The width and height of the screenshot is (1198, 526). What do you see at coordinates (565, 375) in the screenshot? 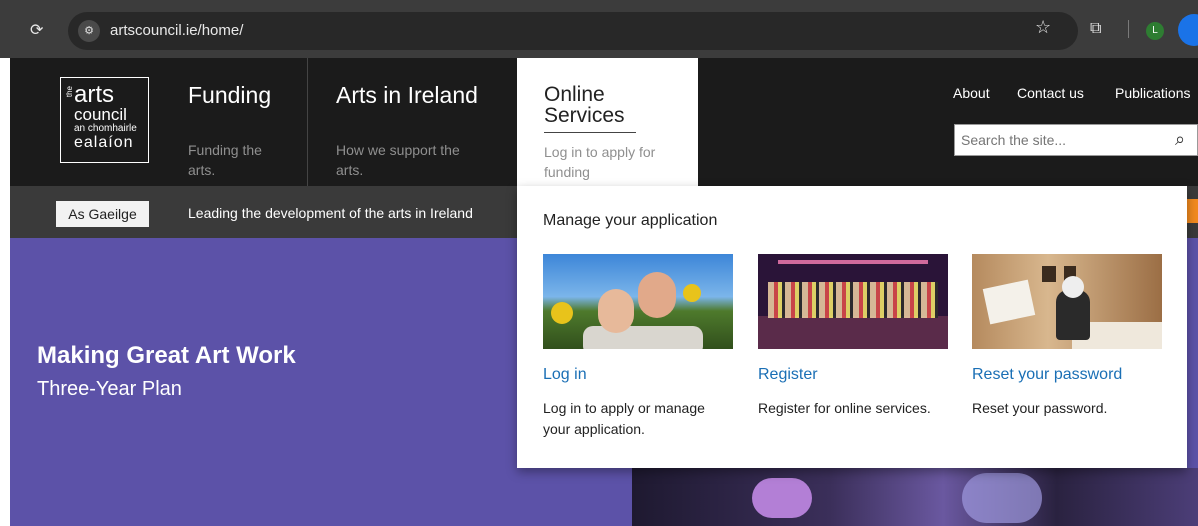
I see `login-link: Log in` at bounding box center [565, 375].